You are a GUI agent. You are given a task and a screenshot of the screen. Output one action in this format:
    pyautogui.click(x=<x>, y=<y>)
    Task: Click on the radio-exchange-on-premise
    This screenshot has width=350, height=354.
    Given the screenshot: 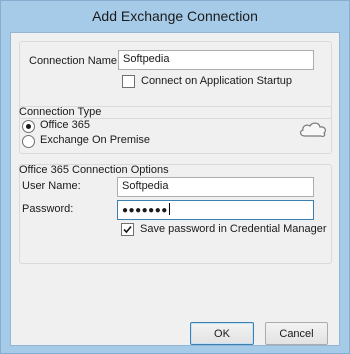 What is the action you would take?
    pyautogui.click(x=28, y=141)
    